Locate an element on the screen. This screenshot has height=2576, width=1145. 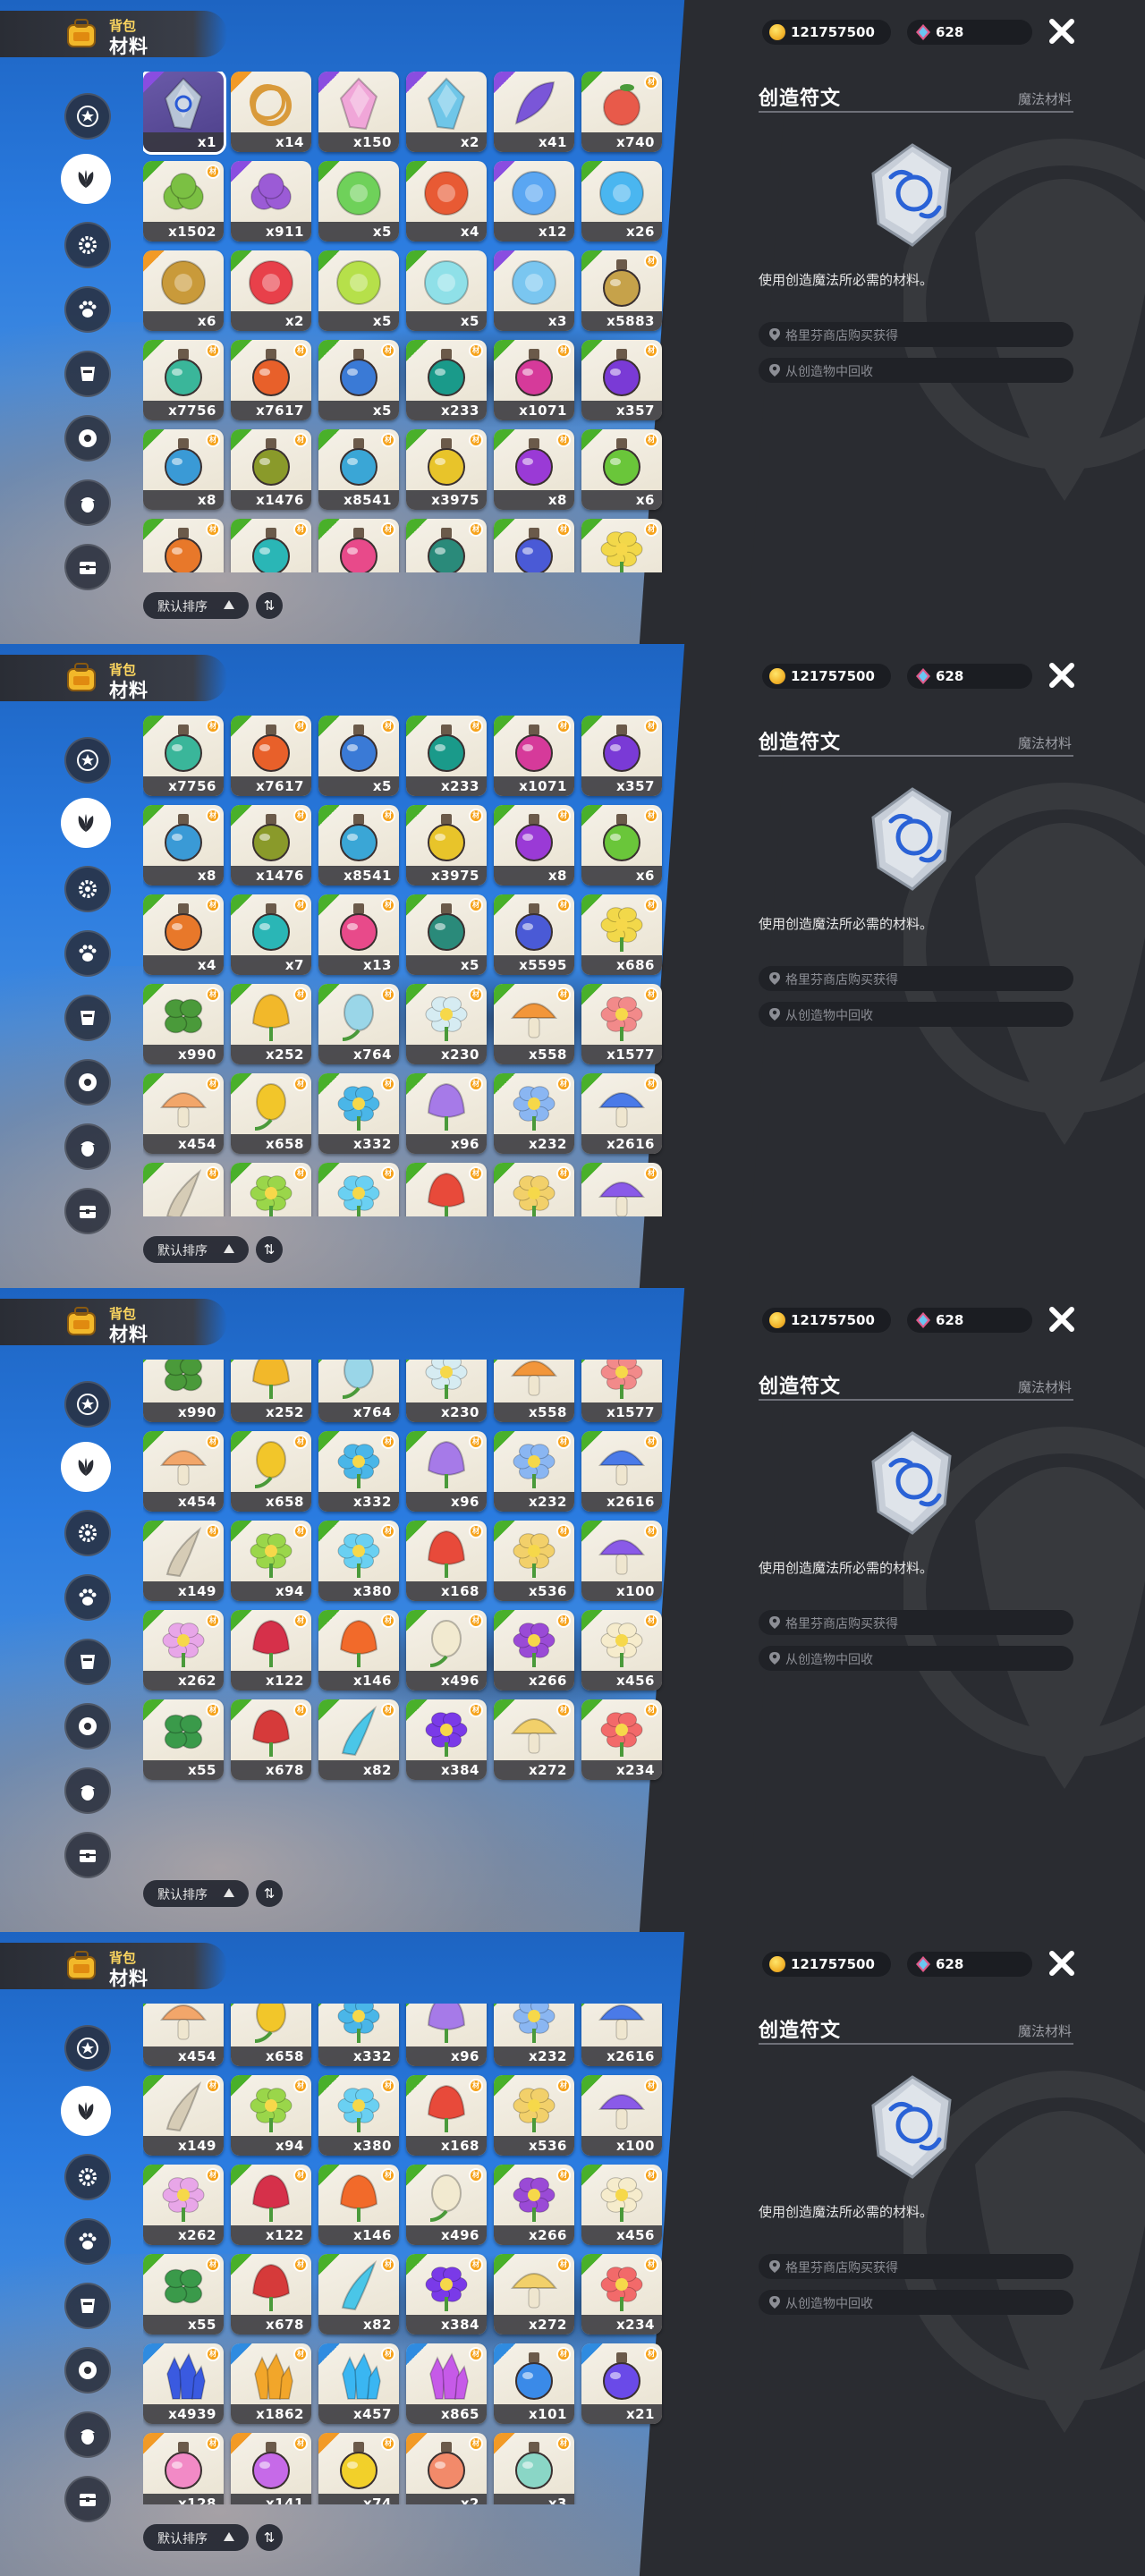
item-slot: 材x558 is located at coordinates (534, 1391).